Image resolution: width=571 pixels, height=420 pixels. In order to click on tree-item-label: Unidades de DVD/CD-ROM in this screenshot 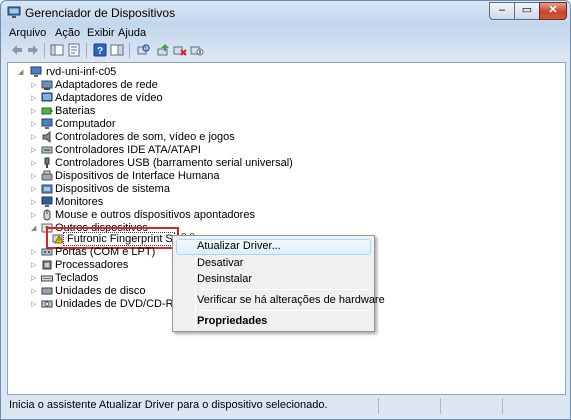, I will do `click(123, 304)`.